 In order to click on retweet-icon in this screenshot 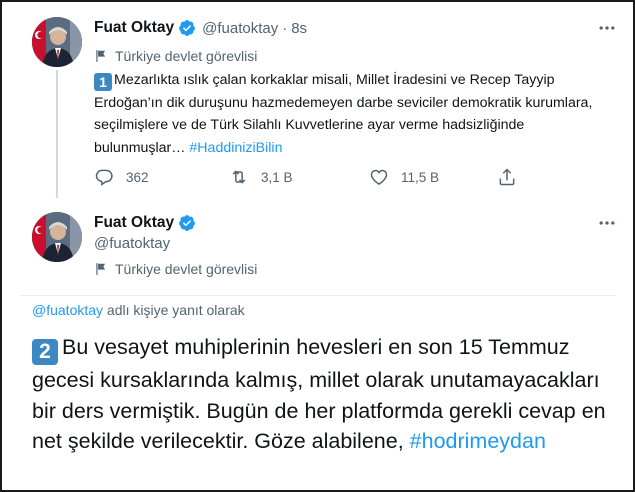, I will do `click(239, 177)`.